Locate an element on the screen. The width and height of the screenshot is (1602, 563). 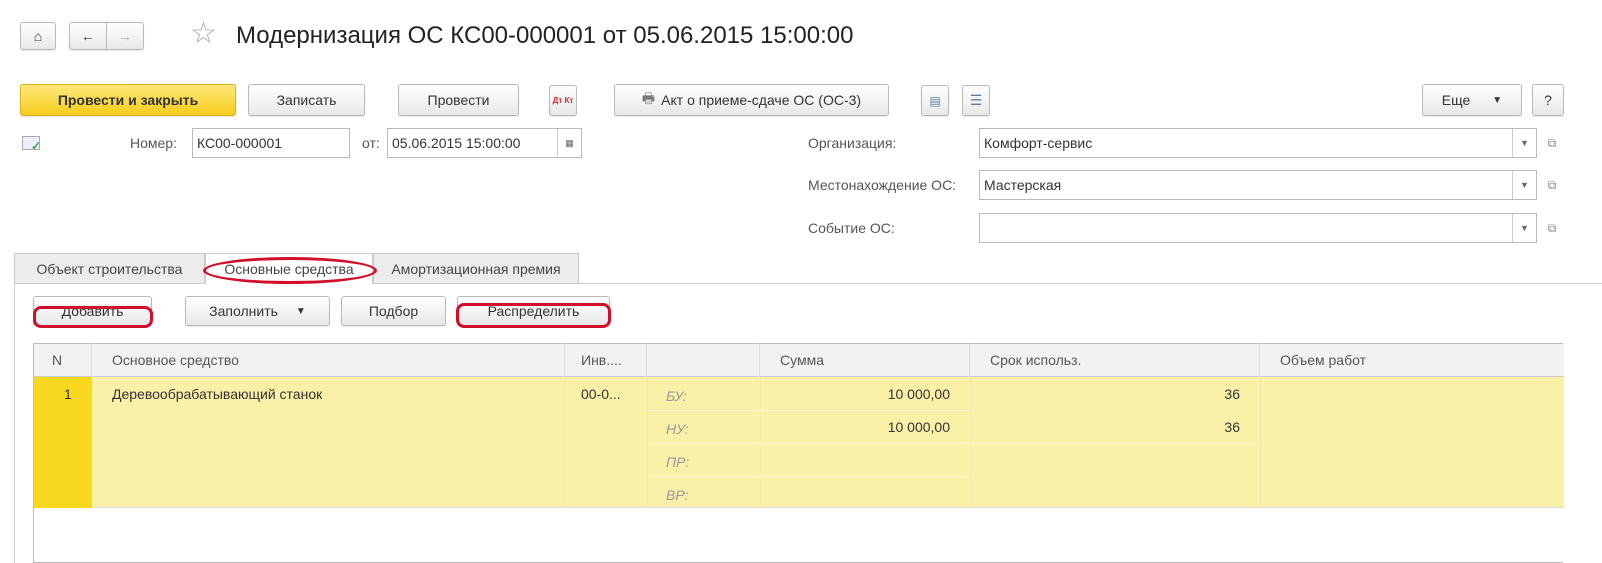
print-act-button: 🖶 Акт о приеме-сдаче ОС (ОС-3) is located at coordinates (751, 100).